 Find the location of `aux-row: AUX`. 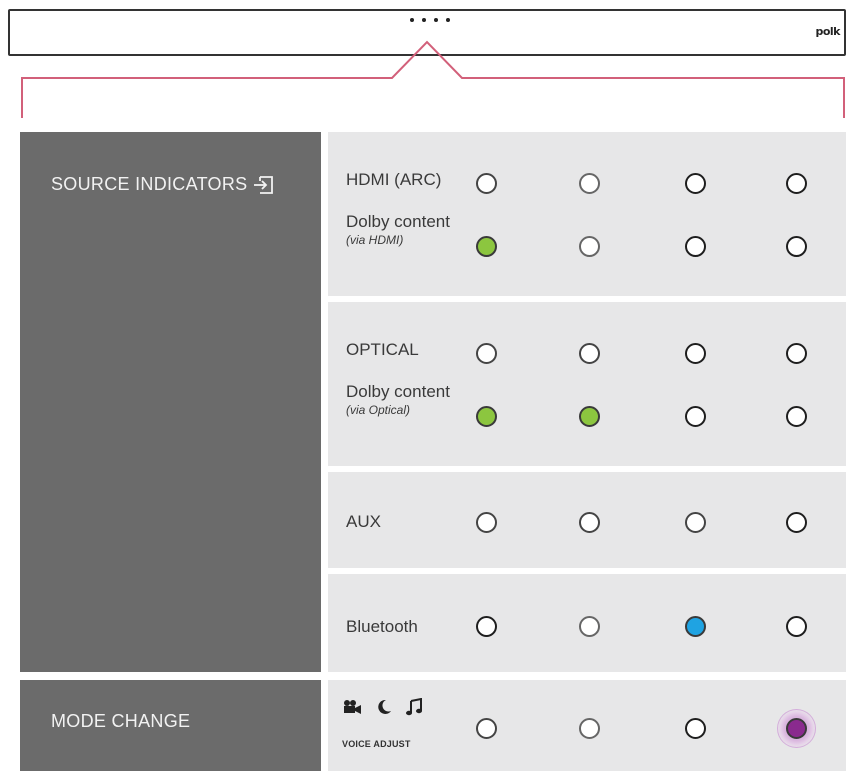

aux-row: AUX is located at coordinates (587, 520).